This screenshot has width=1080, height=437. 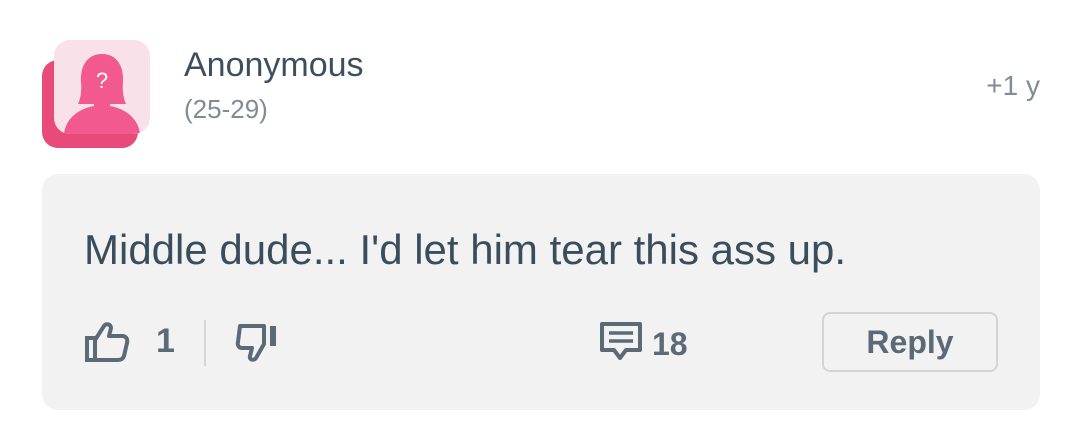 I want to click on thumbs-down-icon, so click(x=255, y=343).